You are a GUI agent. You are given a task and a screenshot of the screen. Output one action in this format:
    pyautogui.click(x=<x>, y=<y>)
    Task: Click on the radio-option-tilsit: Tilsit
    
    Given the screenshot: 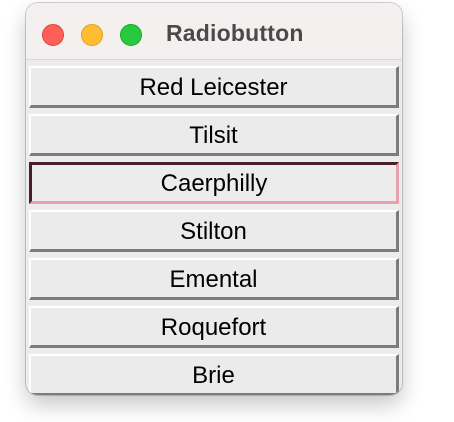 What is the action you would take?
    pyautogui.click(x=214, y=135)
    